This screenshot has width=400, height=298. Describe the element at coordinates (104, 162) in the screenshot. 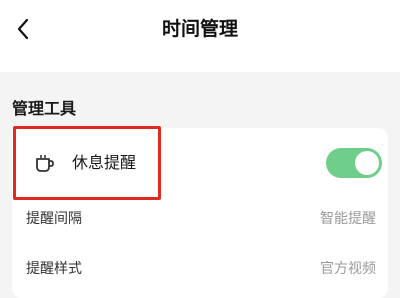

I see `break-reminder-label: 休息提醒` at that location.